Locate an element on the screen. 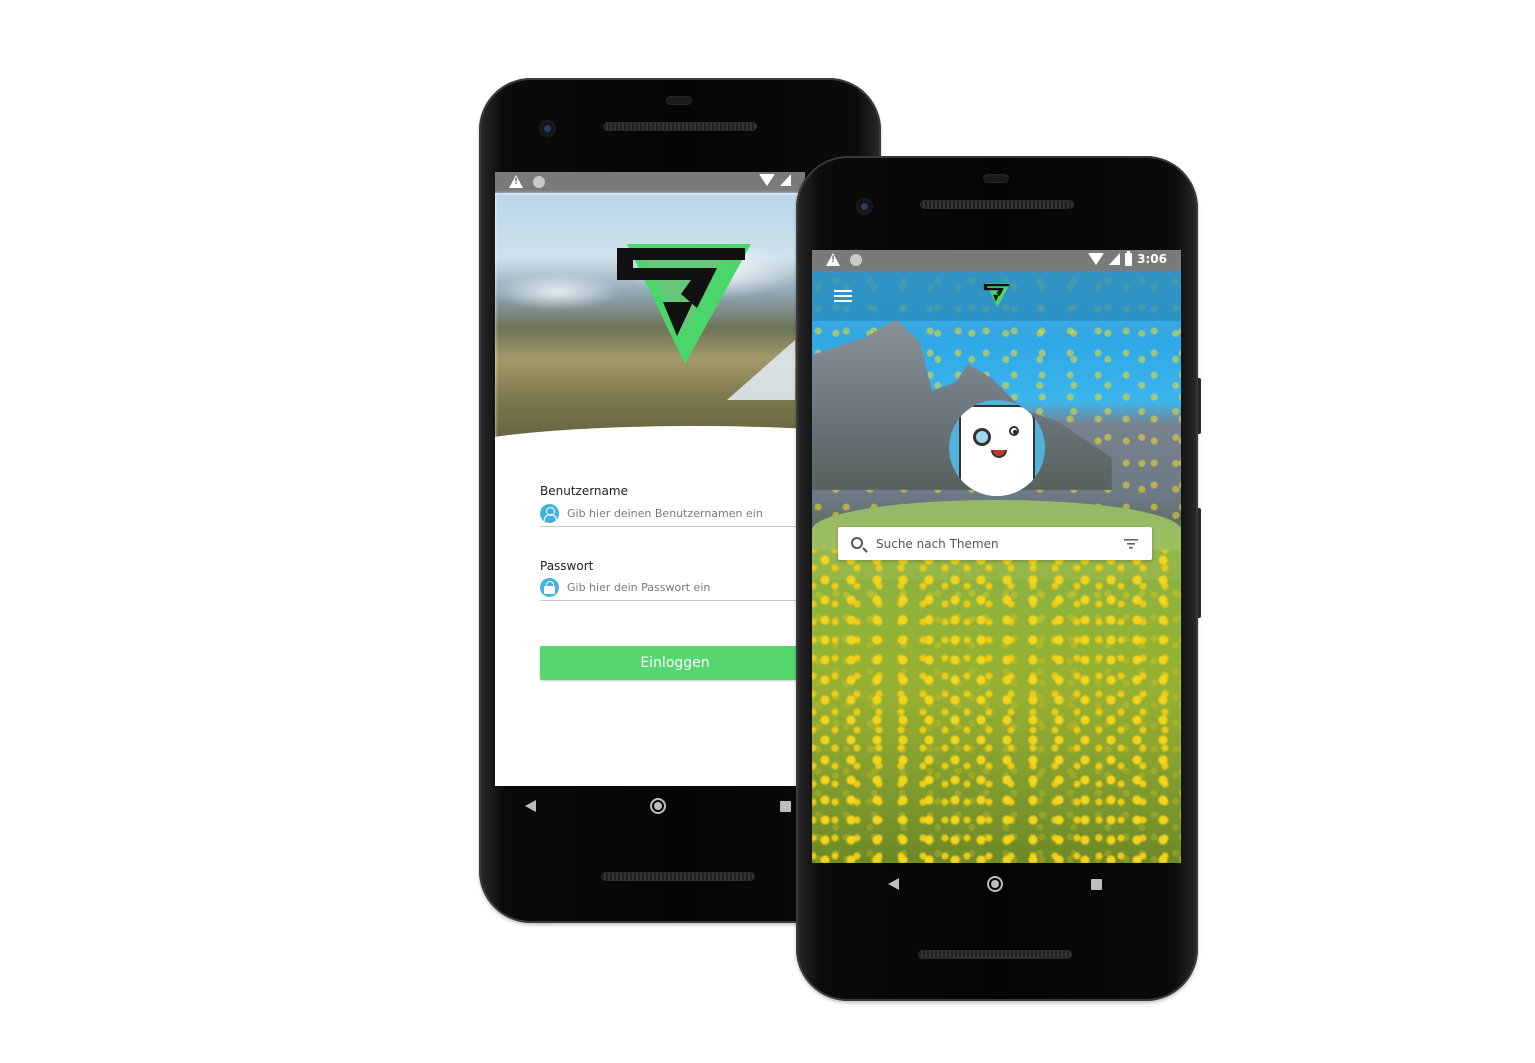  background-flowers is located at coordinates (996, 706).